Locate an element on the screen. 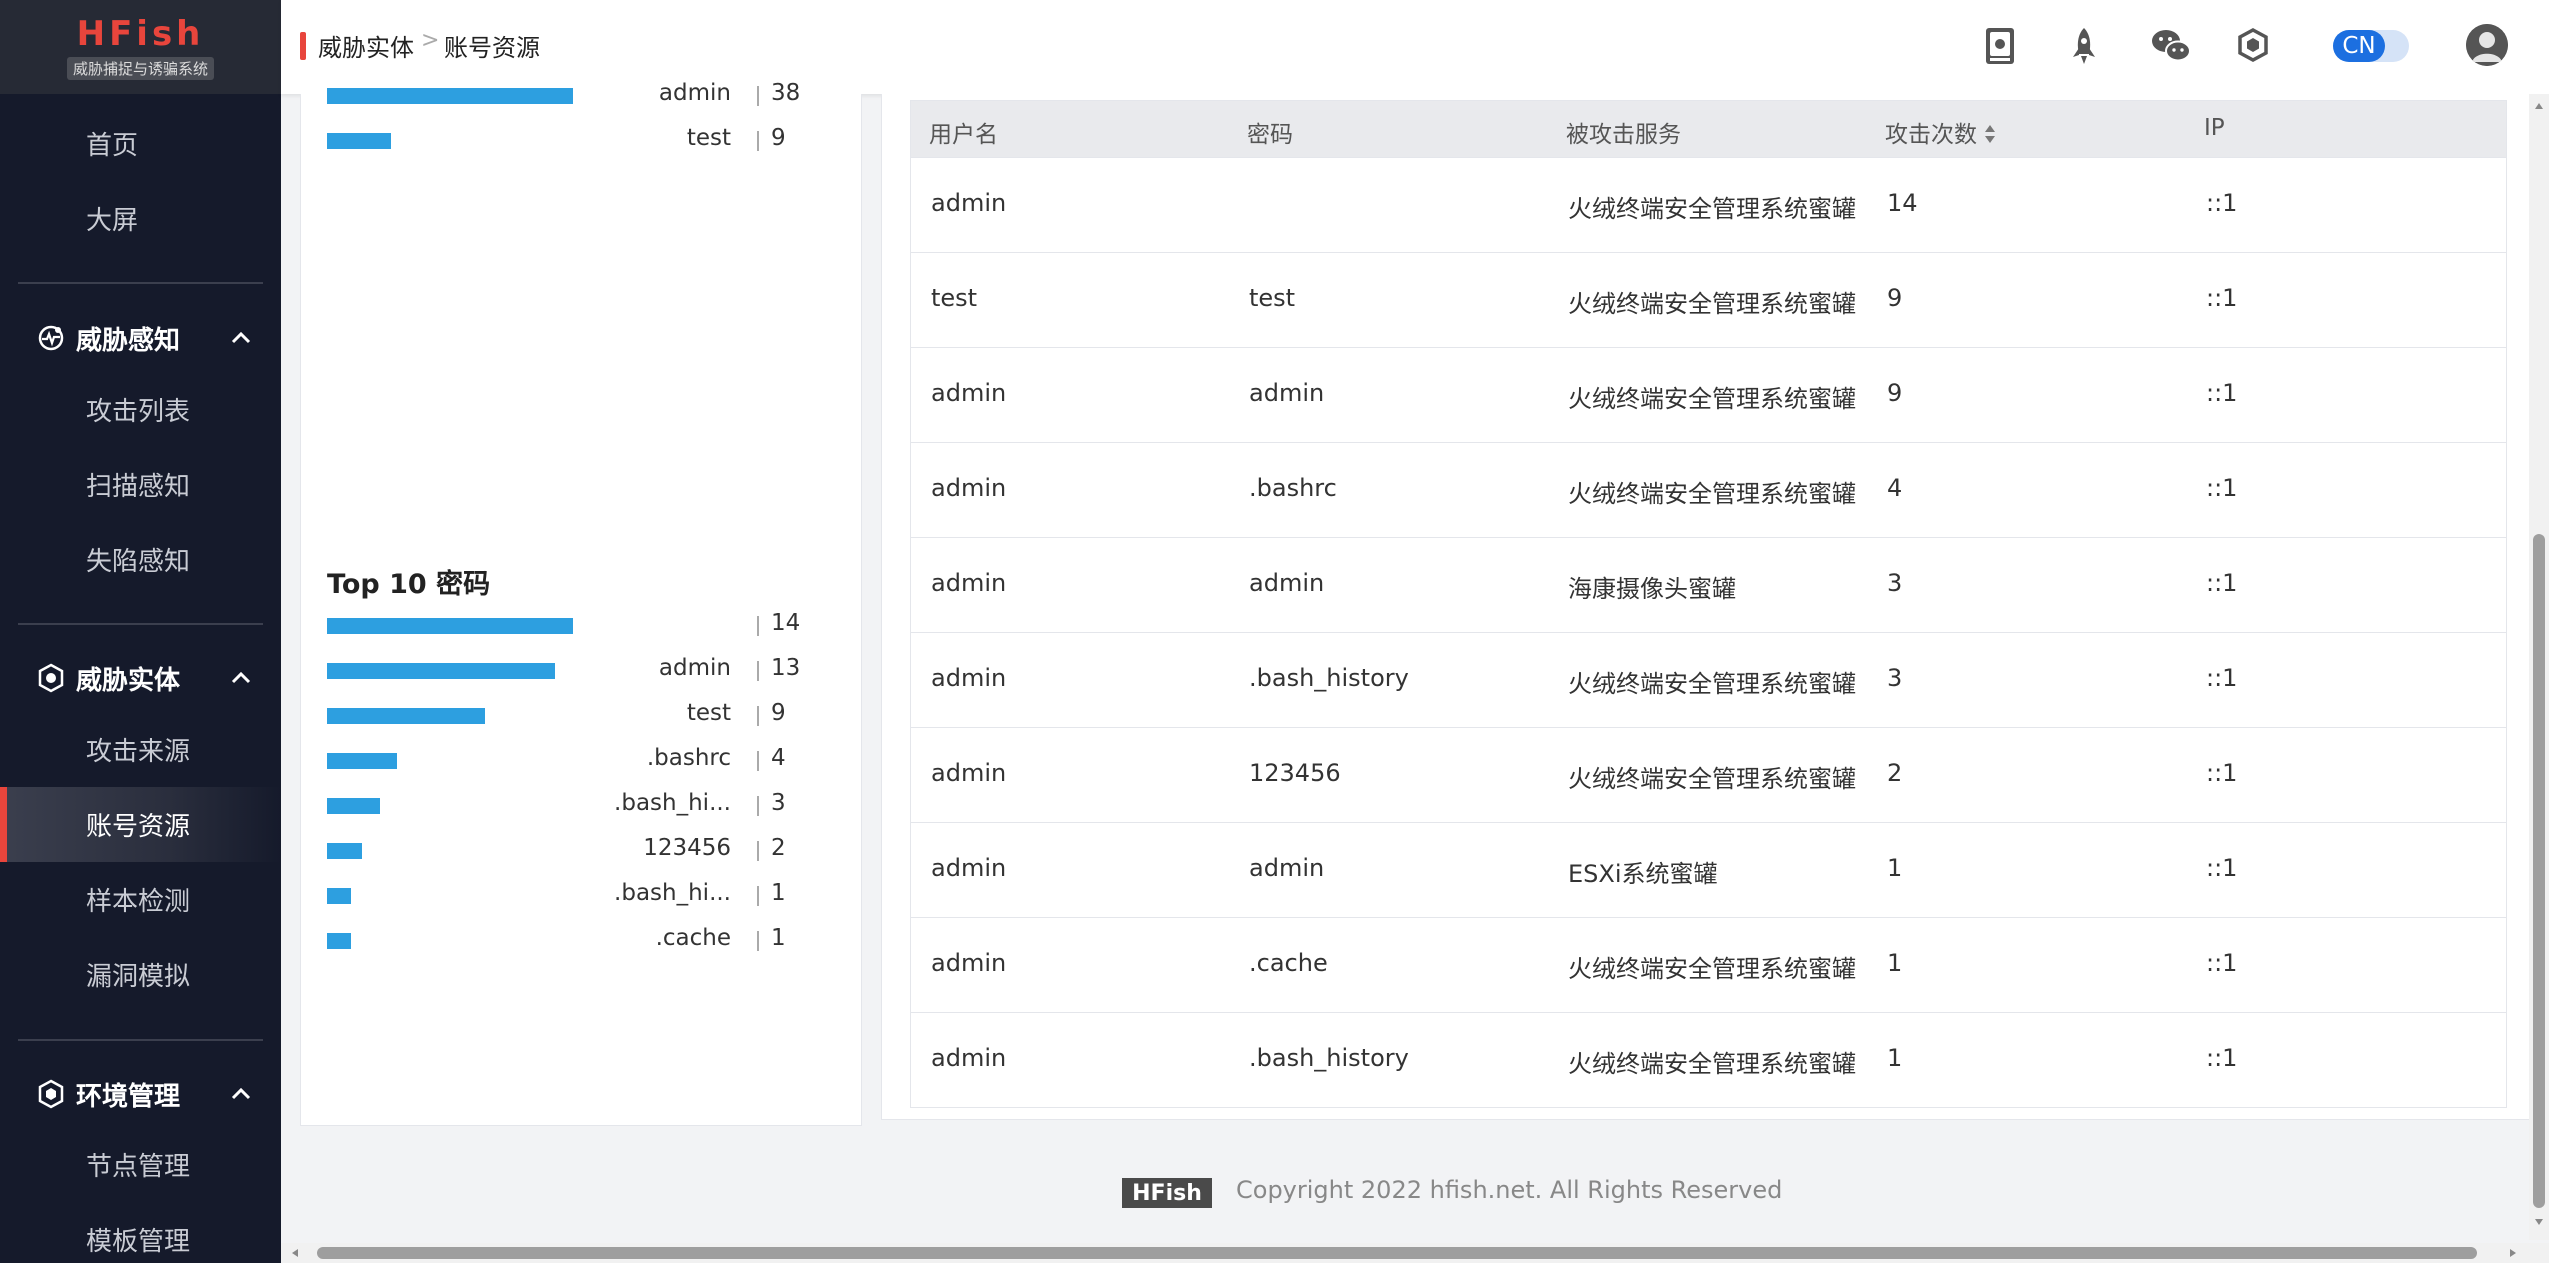 This screenshot has width=2549, height=1263. table-row: admin .bash_history 火绒终端安全管理系统蜜罐 1::1 is located at coordinates (1708, 1060).